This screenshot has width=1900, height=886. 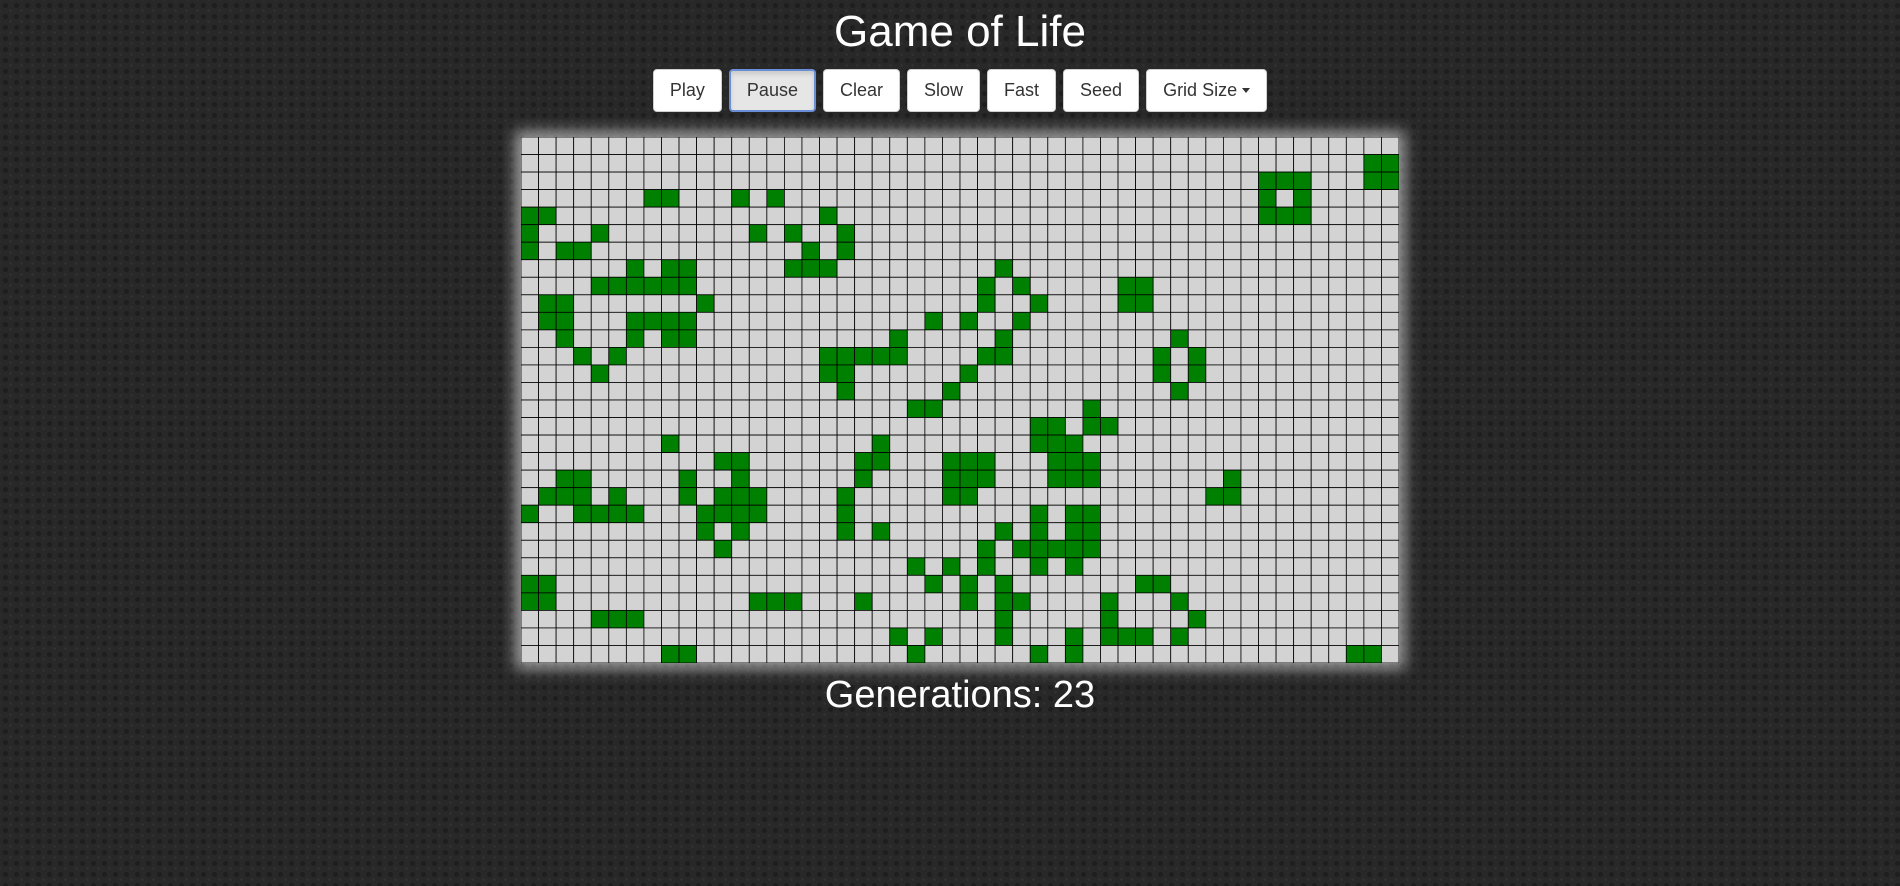 I want to click on grid-size-dropdown: Grid Size, so click(x=1207, y=90).